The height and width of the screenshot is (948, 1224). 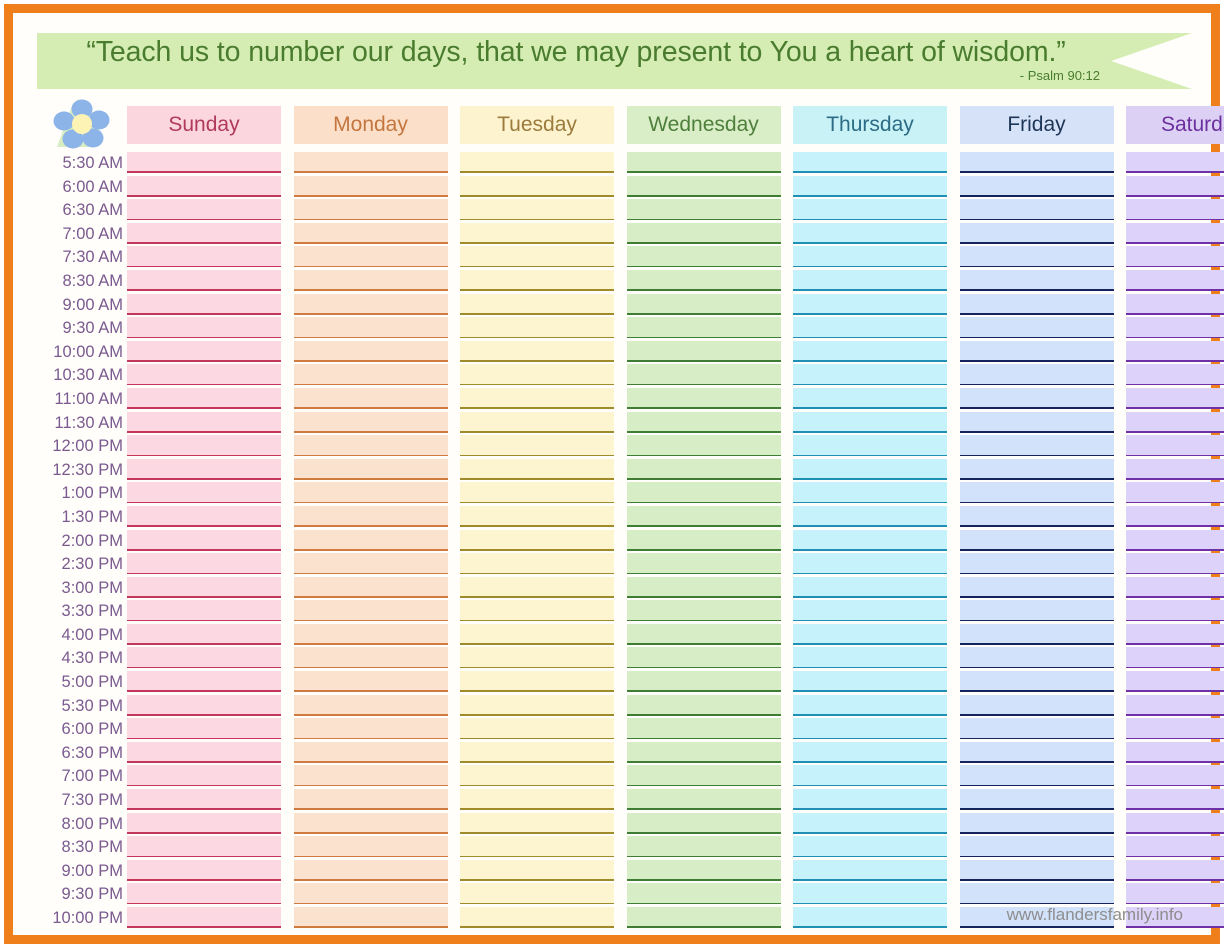 What do you see at coordinates (370, 125) in the screenshot?
I see `day-header-monday: Monday` at bounding box center [370, 125].